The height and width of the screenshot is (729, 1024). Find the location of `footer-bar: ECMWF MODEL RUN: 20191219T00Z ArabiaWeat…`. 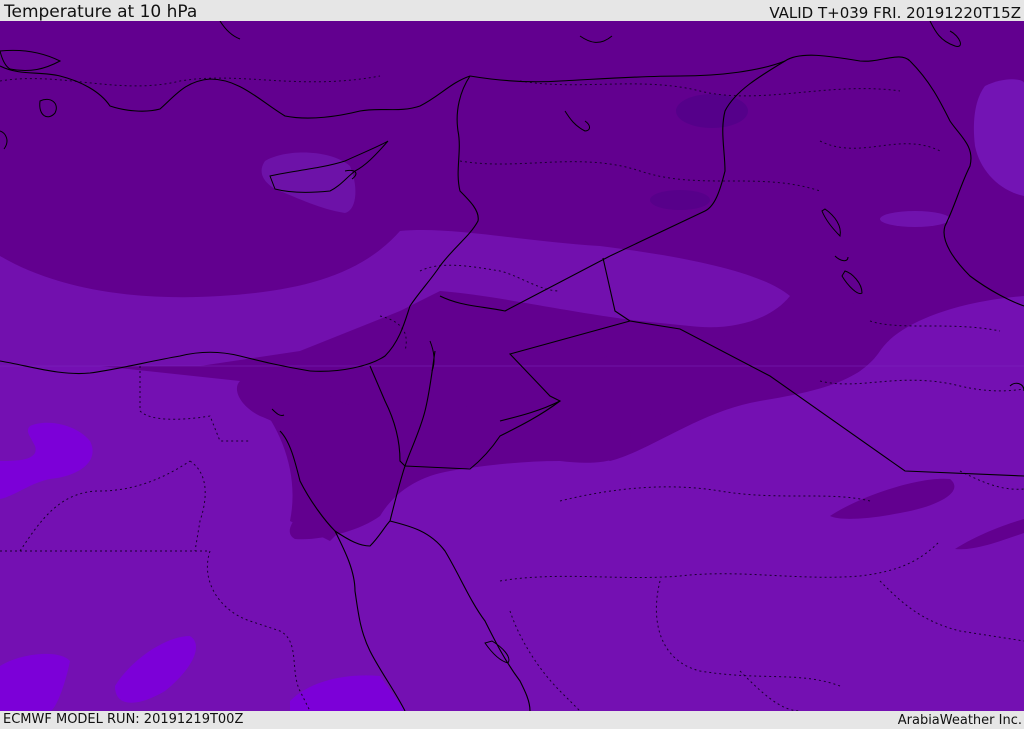

footer-bar: ECMWF MODEL RUN: 20191219T00Z ArabiaWeat… is located at coordinates (512, 720).